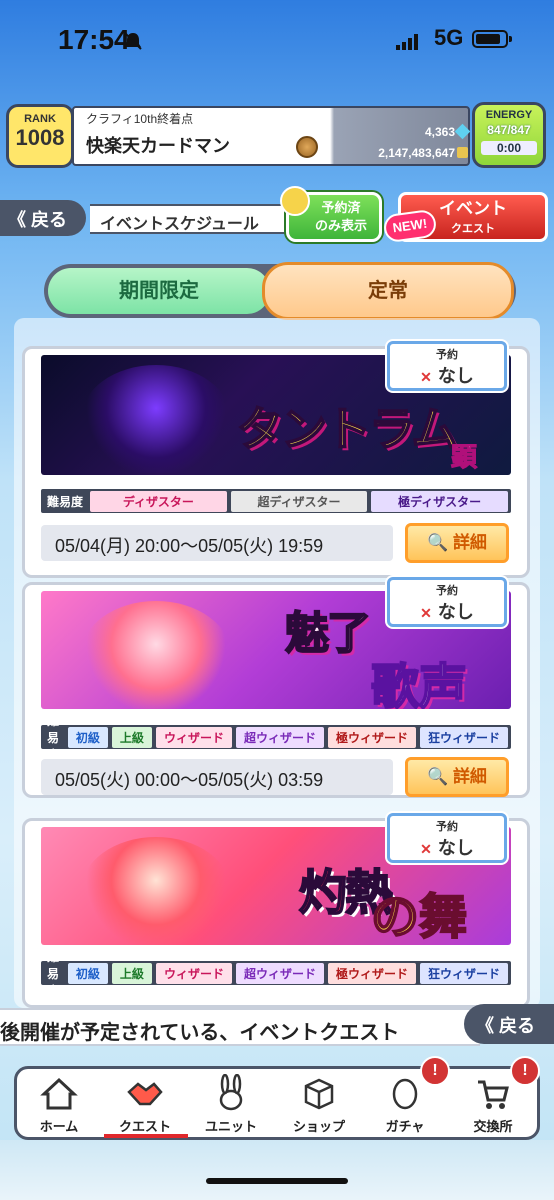 The height and width of the screenshot is (1200, 554). I want to click on box-icon, so click(319, 1094).